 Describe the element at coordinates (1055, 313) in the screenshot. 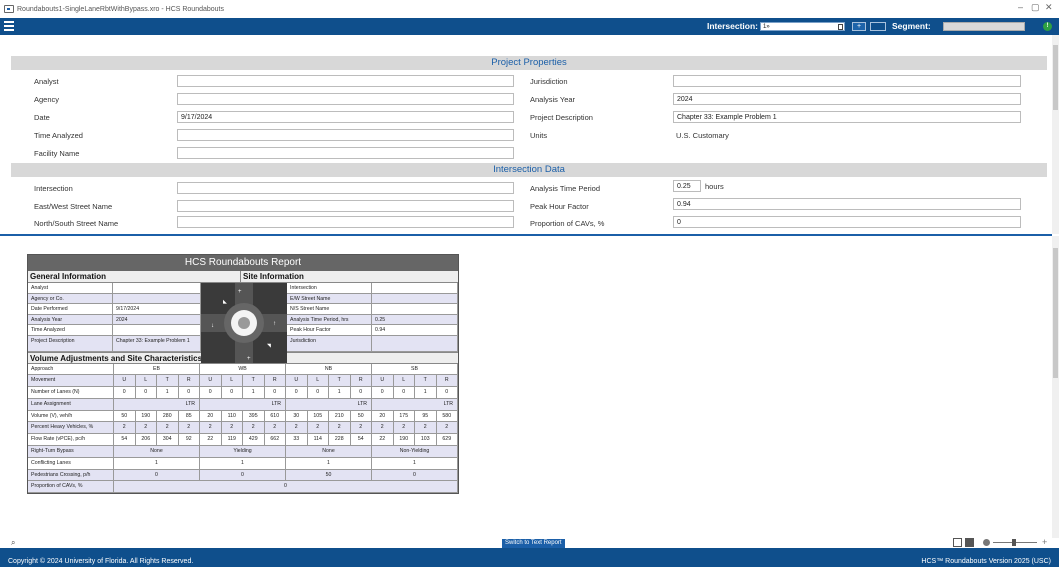

I see `lower-scrollbar-thumb` at that location.